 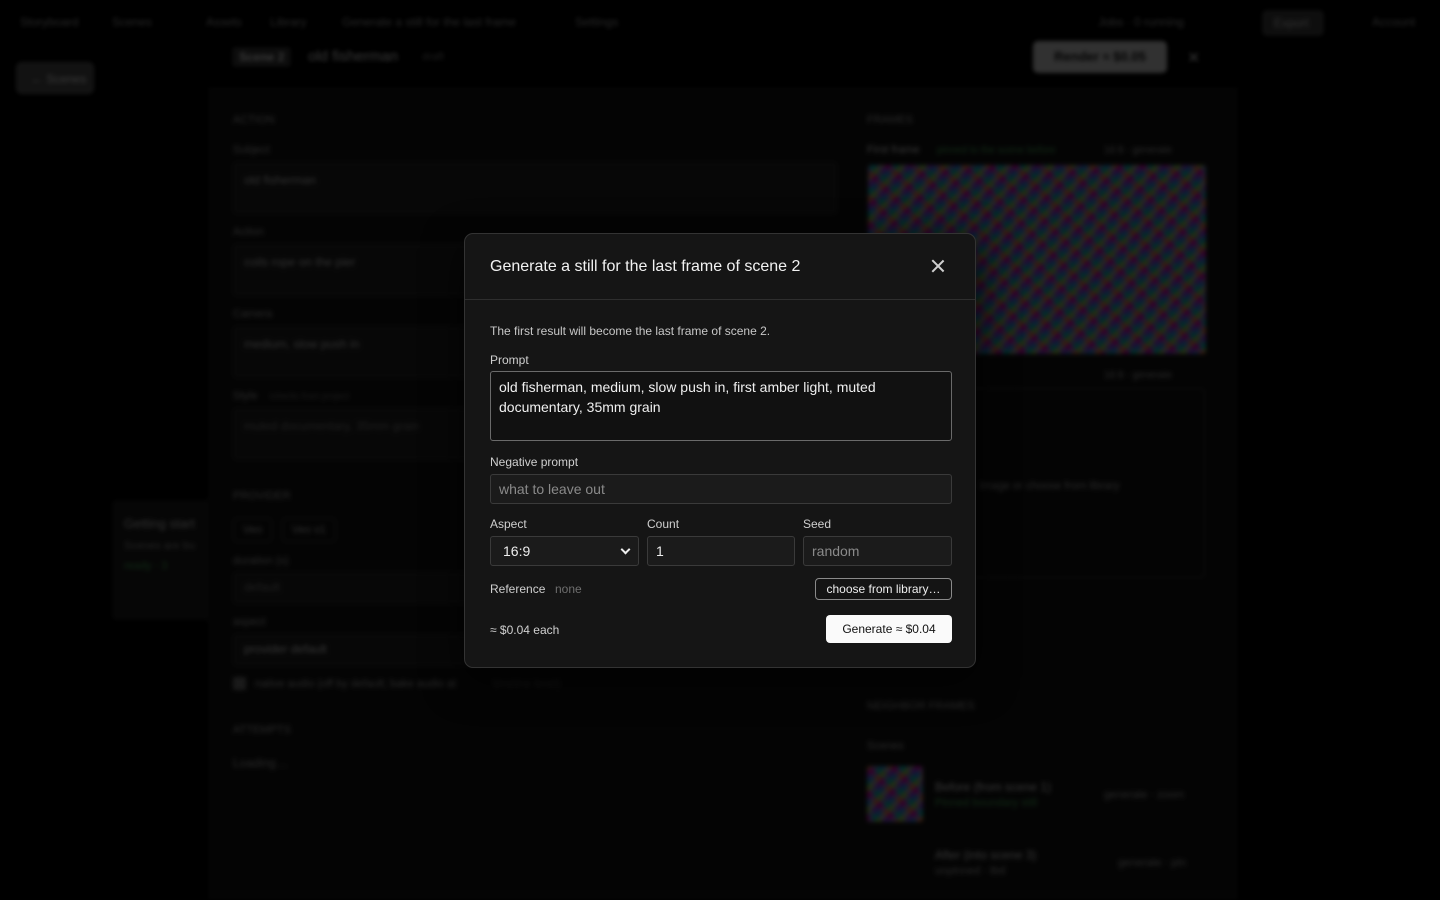 What do you see at coordinates (518, 589) in the screenshot?
I see `reference-label: Reference` at bounding box center [518, 589].